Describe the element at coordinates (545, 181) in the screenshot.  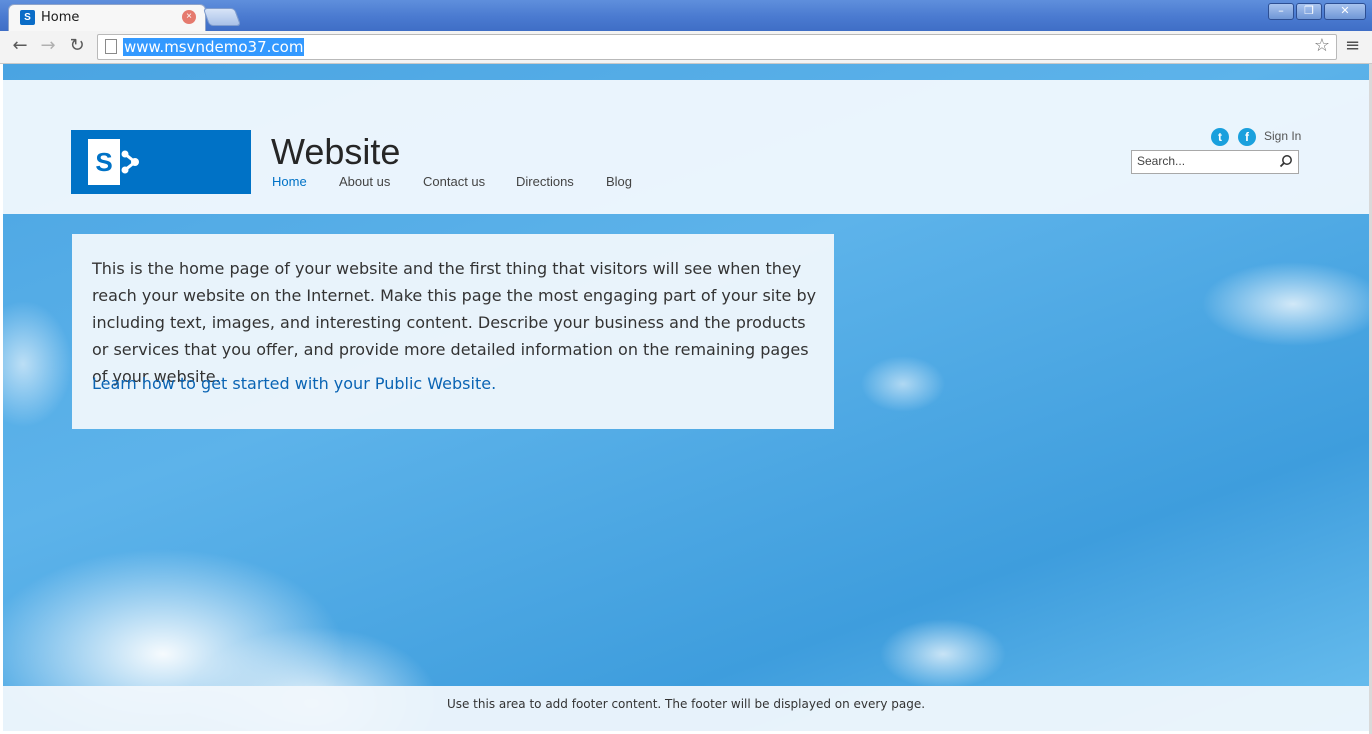
I see `nav-directions: Directions` at that location.